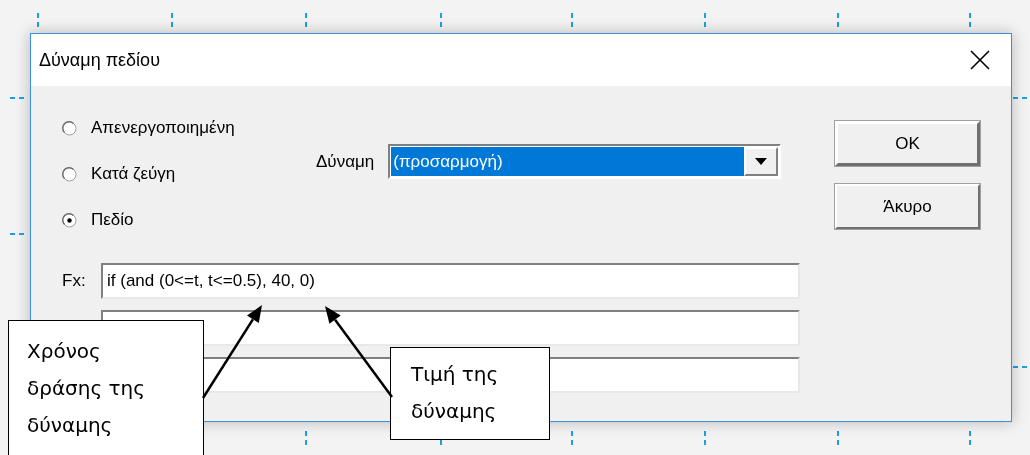  I want to click on window-title: Δύναμη πεδίου, so click(100, 60).